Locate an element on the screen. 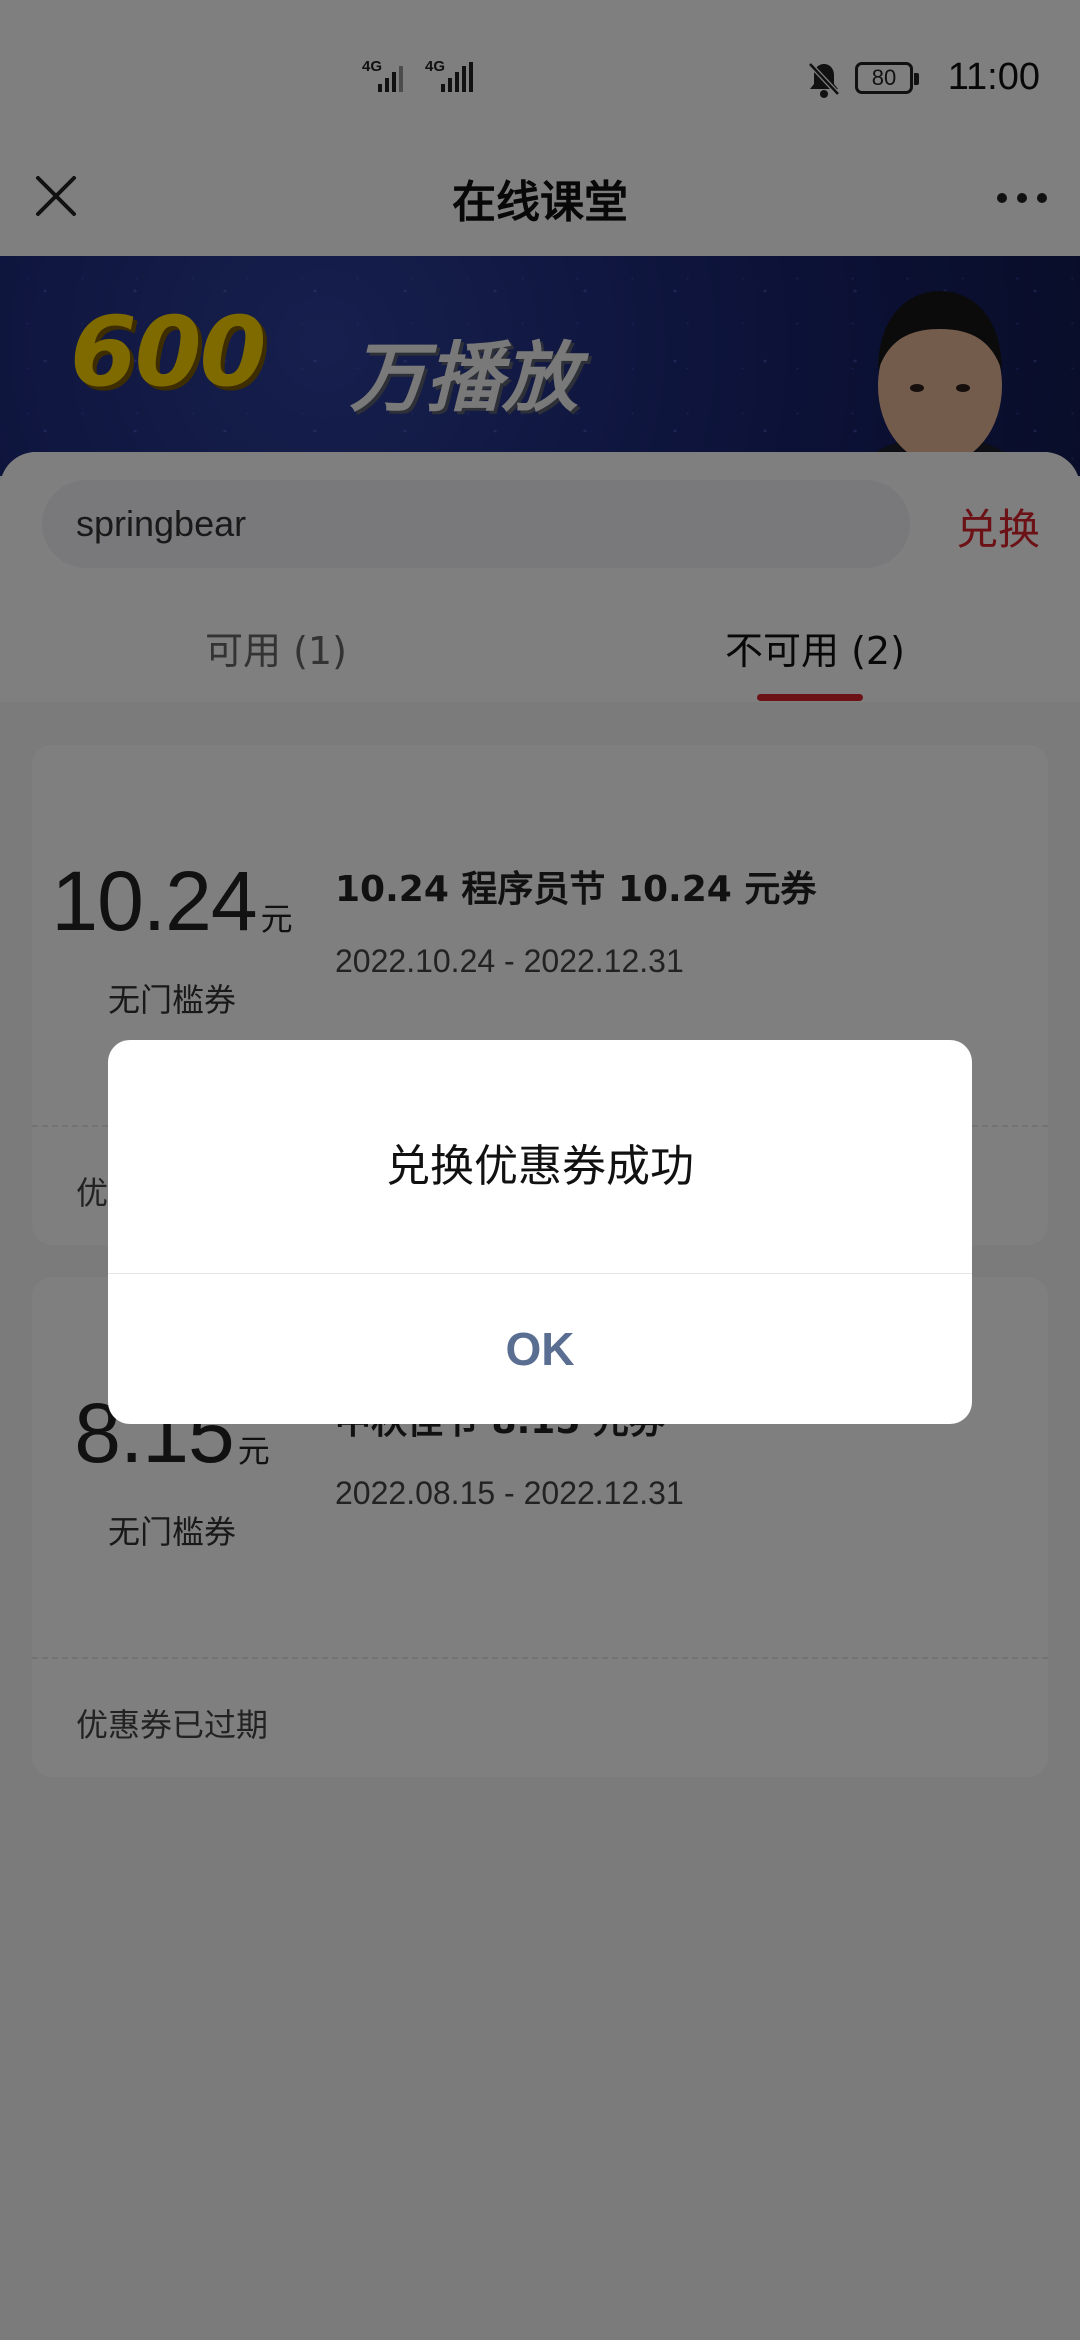 Image resolution: width=1080 pixels, height=2340 pixels. success-dialog: 兑换优惠券成功 OK is located at coordinates (540, 1232).